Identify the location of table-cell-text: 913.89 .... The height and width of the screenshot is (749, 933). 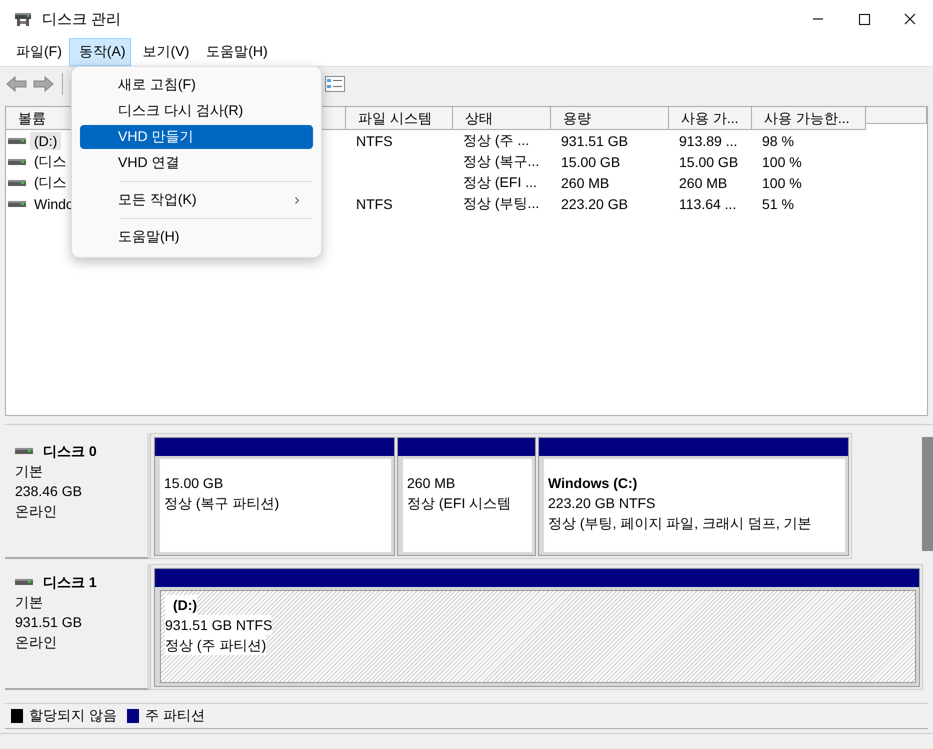
(708, 140).